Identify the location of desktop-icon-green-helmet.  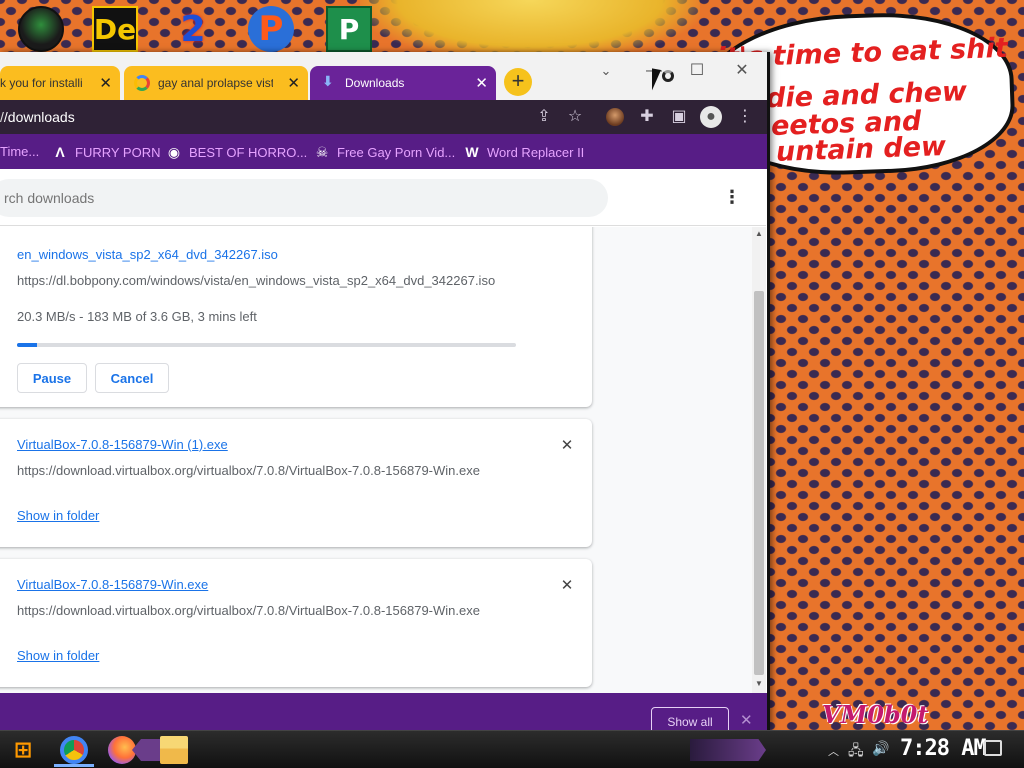
(41, 29).